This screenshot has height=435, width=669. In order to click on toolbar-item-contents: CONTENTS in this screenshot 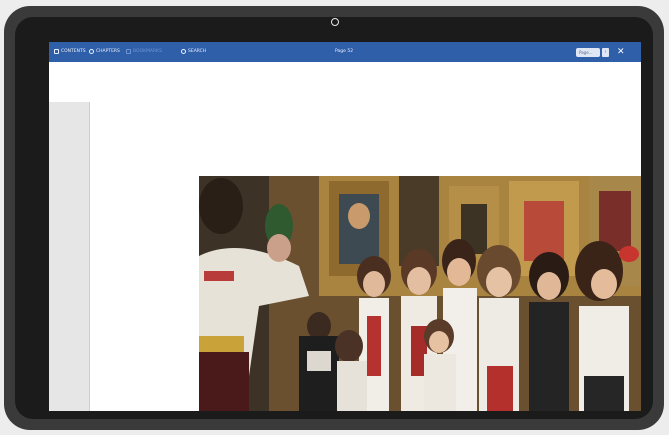, I will do `click(70, 51)`.